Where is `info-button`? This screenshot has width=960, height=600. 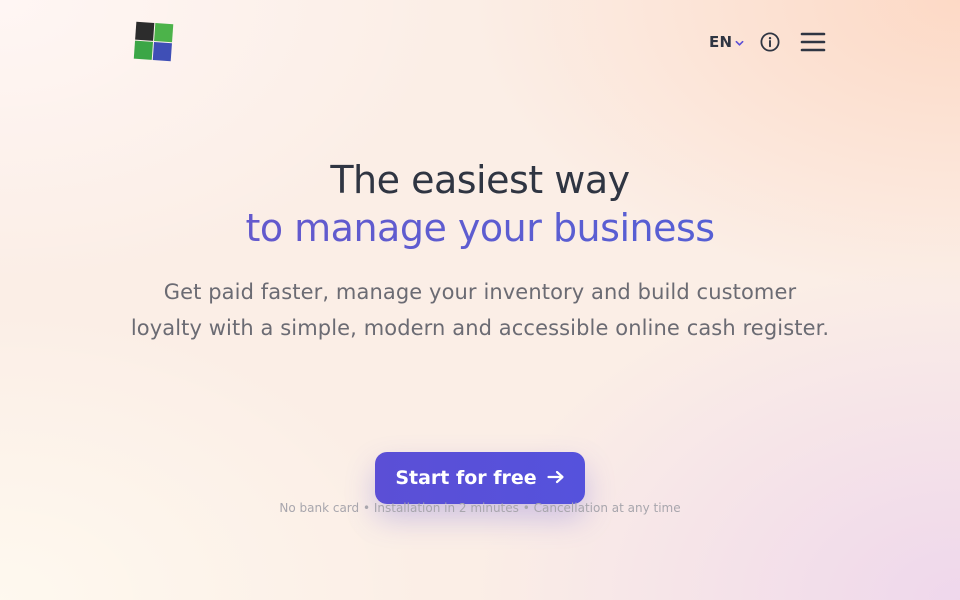 info-button is located at coordinates (770, 42).